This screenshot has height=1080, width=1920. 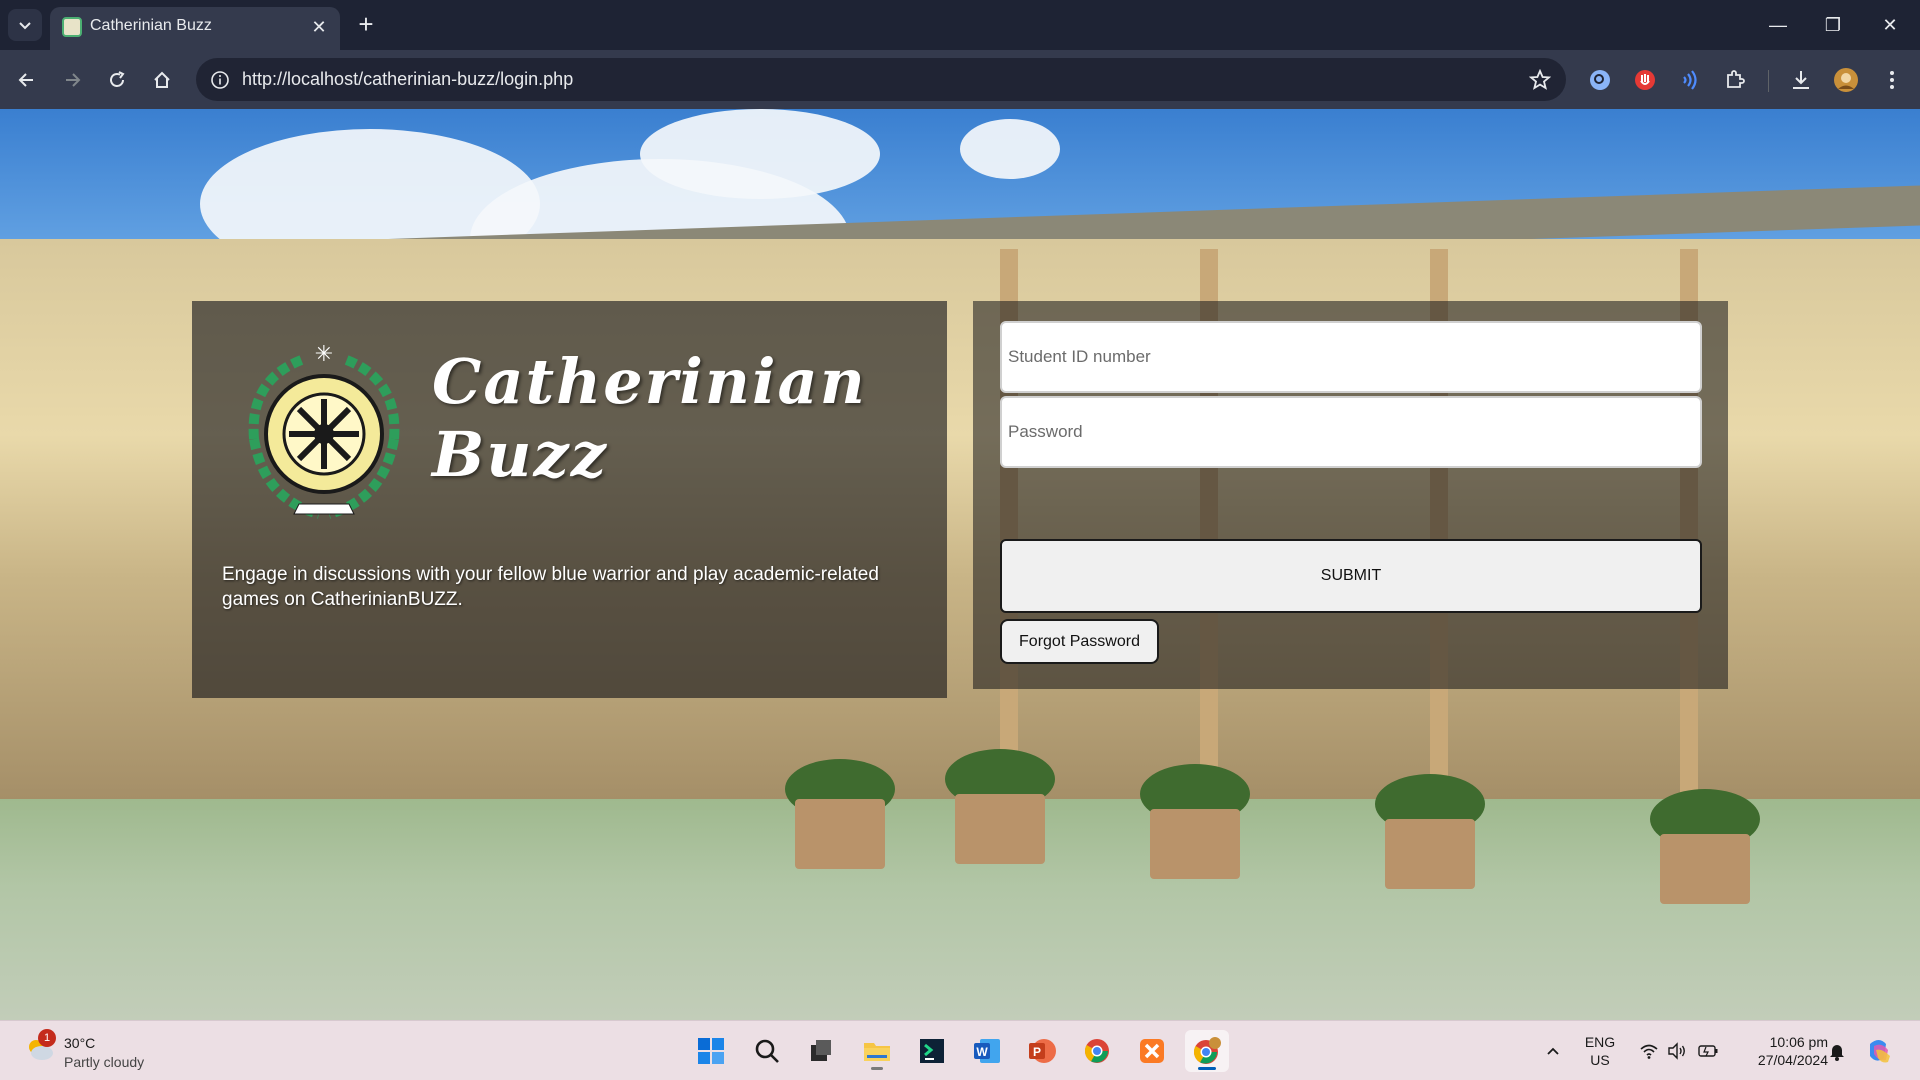 What do you see at coordinates (649, 418) in the screenshot?
I see `brand-title: Catherinian Buzz` at bounding box center [649, 418].